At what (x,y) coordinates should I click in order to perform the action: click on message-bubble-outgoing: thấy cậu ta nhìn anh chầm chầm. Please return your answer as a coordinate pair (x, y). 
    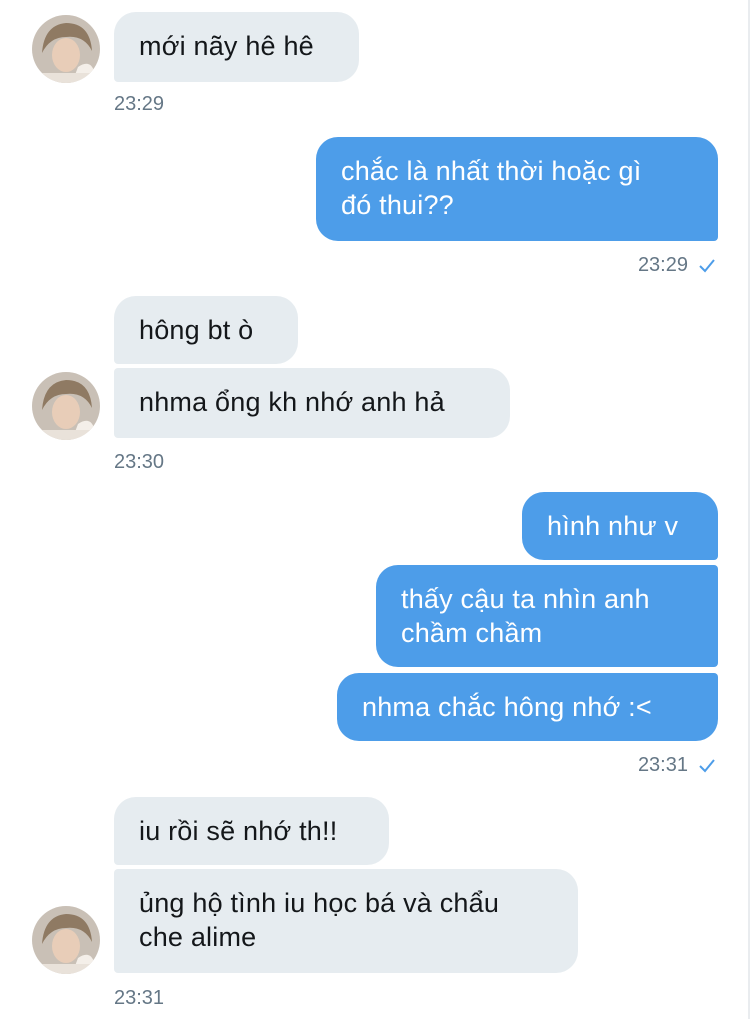
    Looking at the image, I should click on (547, 616).